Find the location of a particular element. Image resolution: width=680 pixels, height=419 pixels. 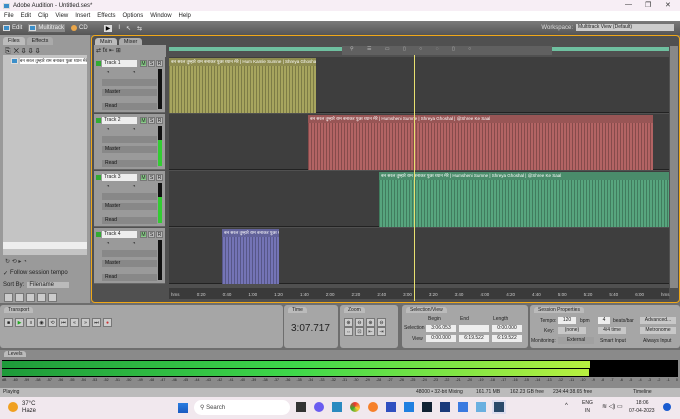

store-icon is located at coordinates (337, 407).